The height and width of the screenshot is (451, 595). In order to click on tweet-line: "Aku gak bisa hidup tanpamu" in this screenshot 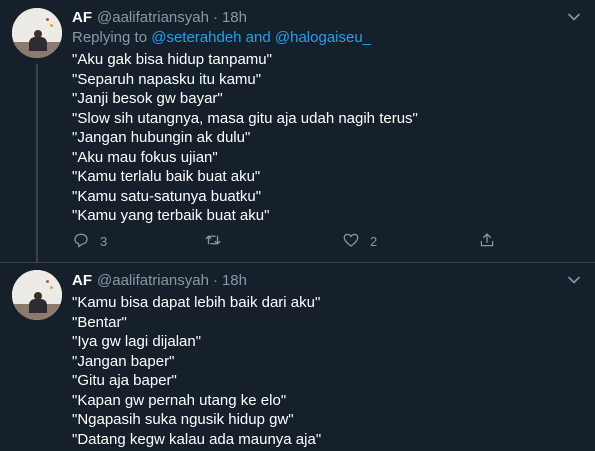, I will do `click(172, 59)`.